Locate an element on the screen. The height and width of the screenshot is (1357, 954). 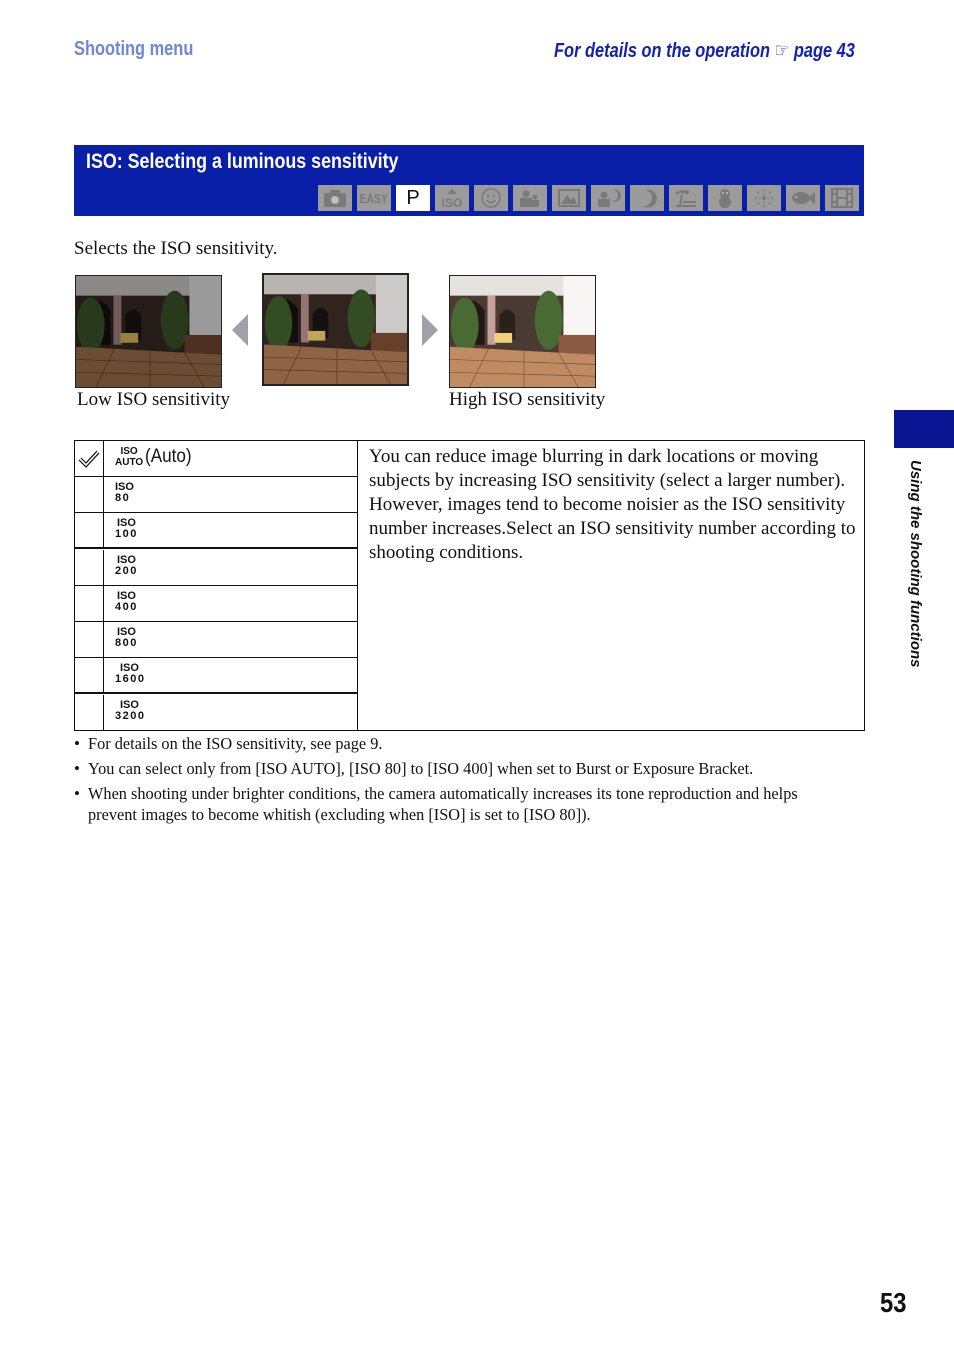
soft-snap-icon is located at coordinates (530, 198).